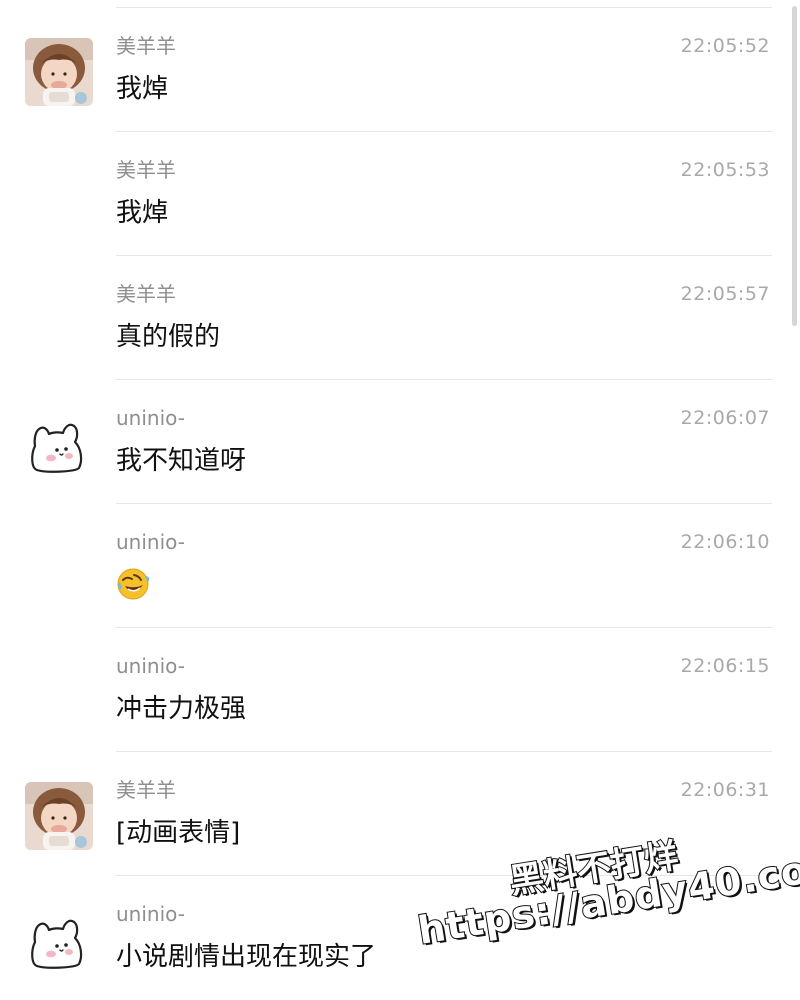  I want to click on message-text: 小说剧情出现在现实了, so click(246, 957).